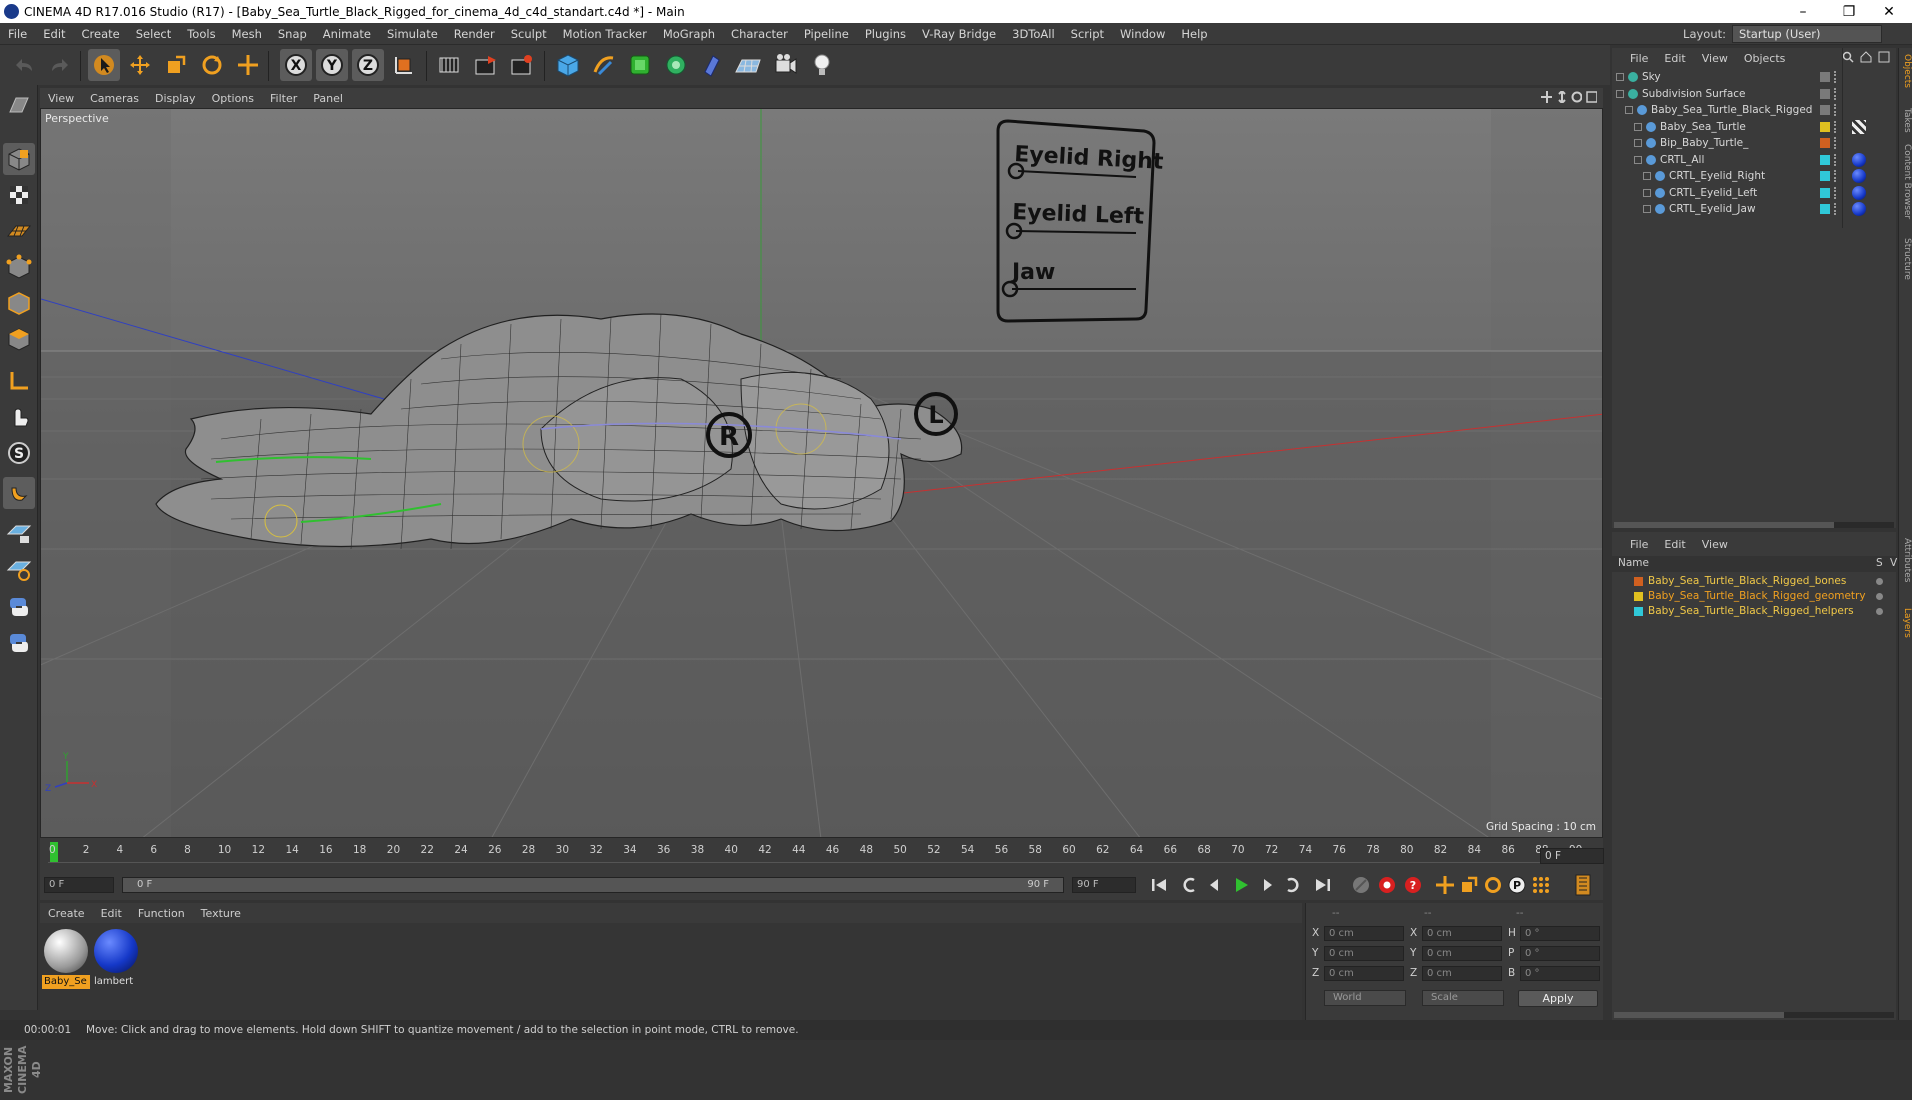 This screenshot has height=1100, width=1912. Describe the element at coordinates (822, 65) in the screenshot. I see `light-icon` at that location.